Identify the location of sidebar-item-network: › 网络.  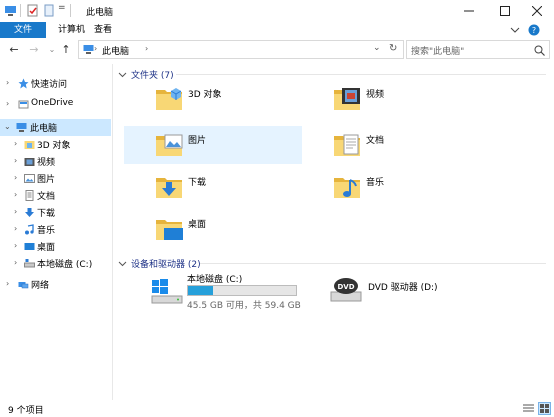
(55, 284).